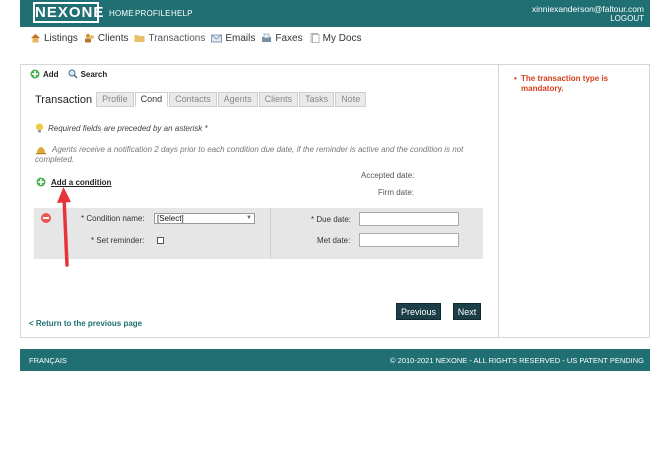  What do you see at coordinates (51, 74) in the screenshot?
I see `add-label: Add` at bounding box center [51, 74].